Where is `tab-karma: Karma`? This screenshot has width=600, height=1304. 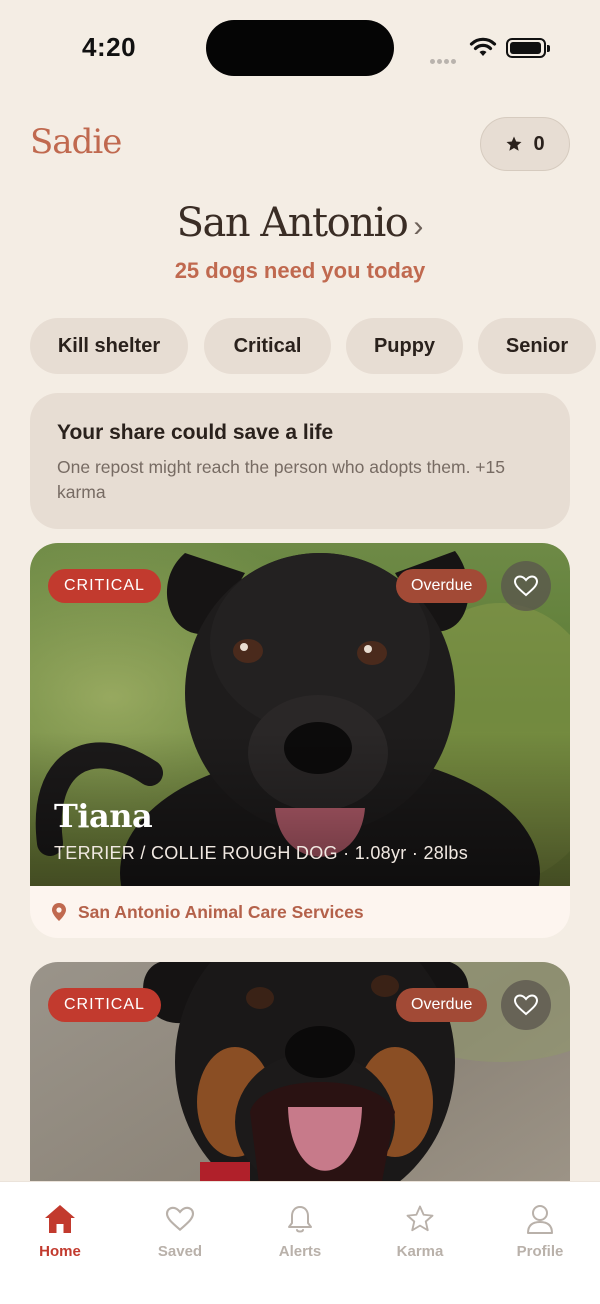 tab-karma: Karma is located at coordinates (420, 1231).